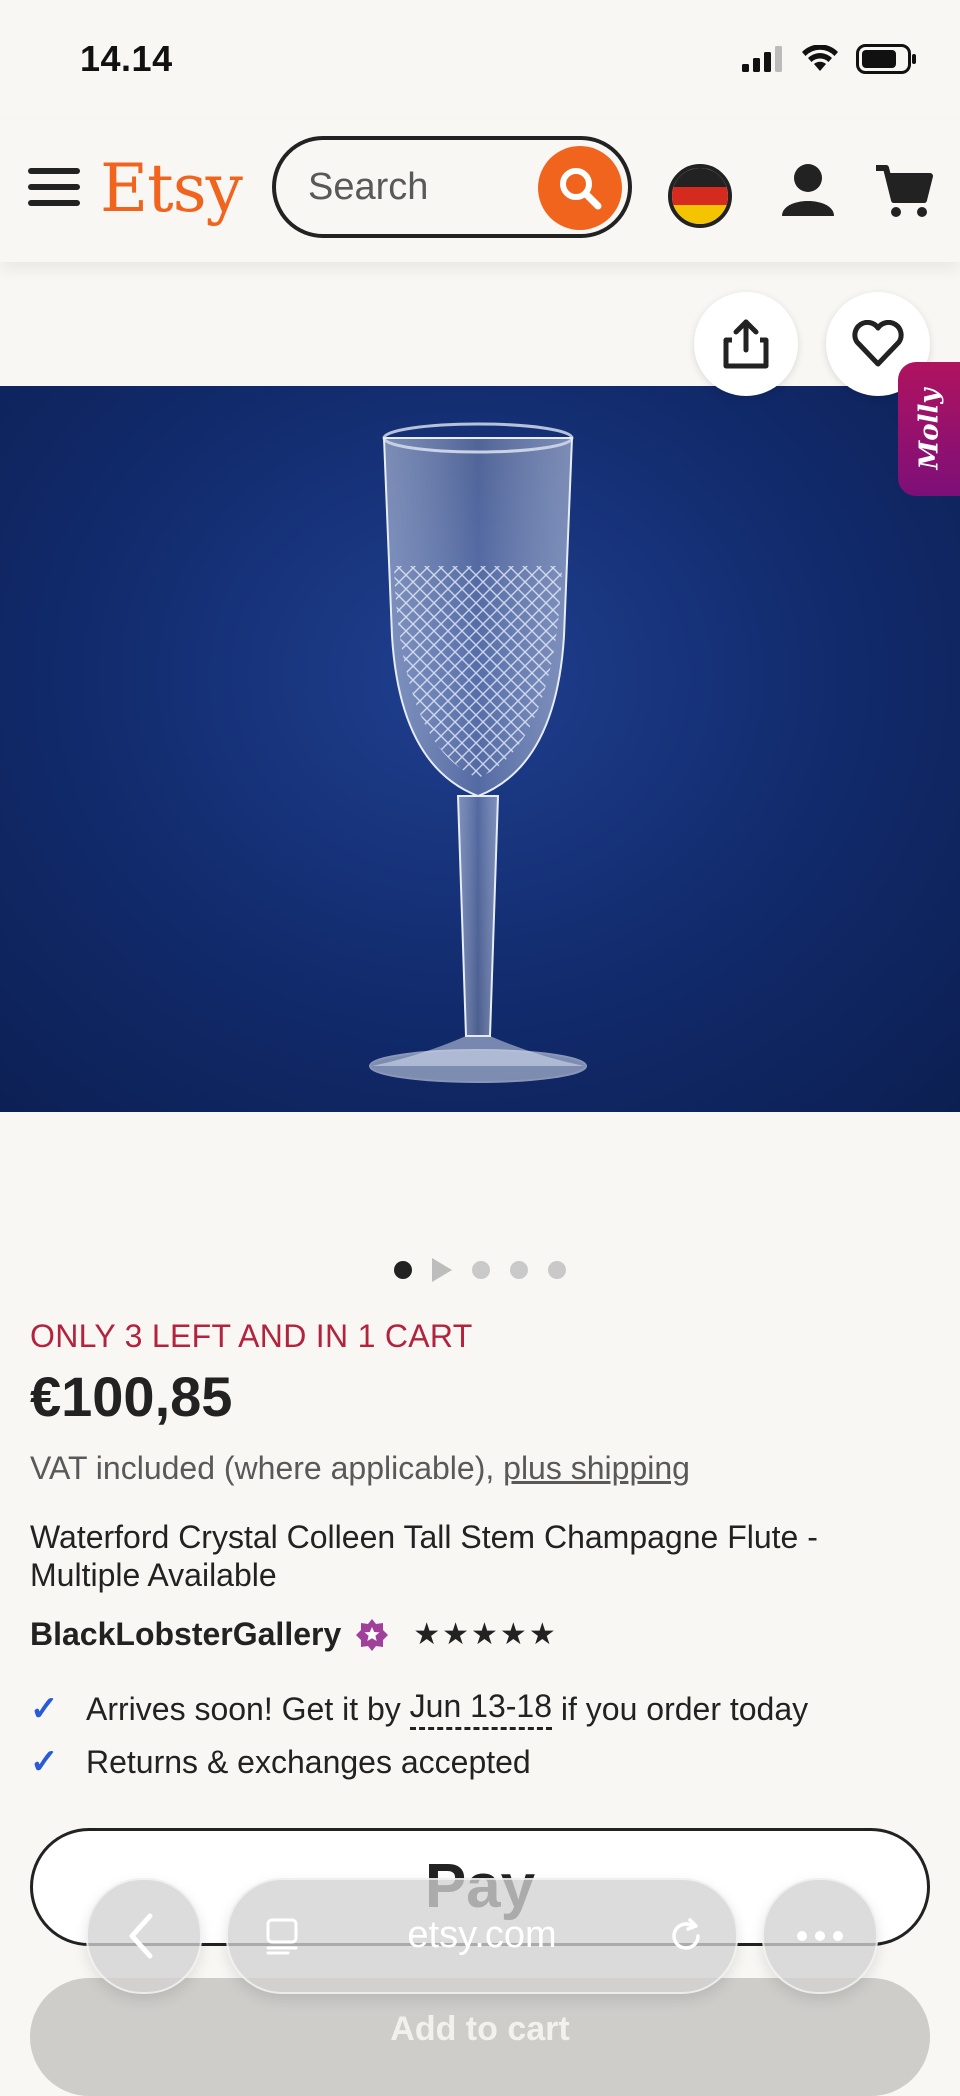 This screenshot has width=960, height=2096. Describe the element at coordinates (762, 59) in the screenshot. I see `cellular-signal-icon` at that location.